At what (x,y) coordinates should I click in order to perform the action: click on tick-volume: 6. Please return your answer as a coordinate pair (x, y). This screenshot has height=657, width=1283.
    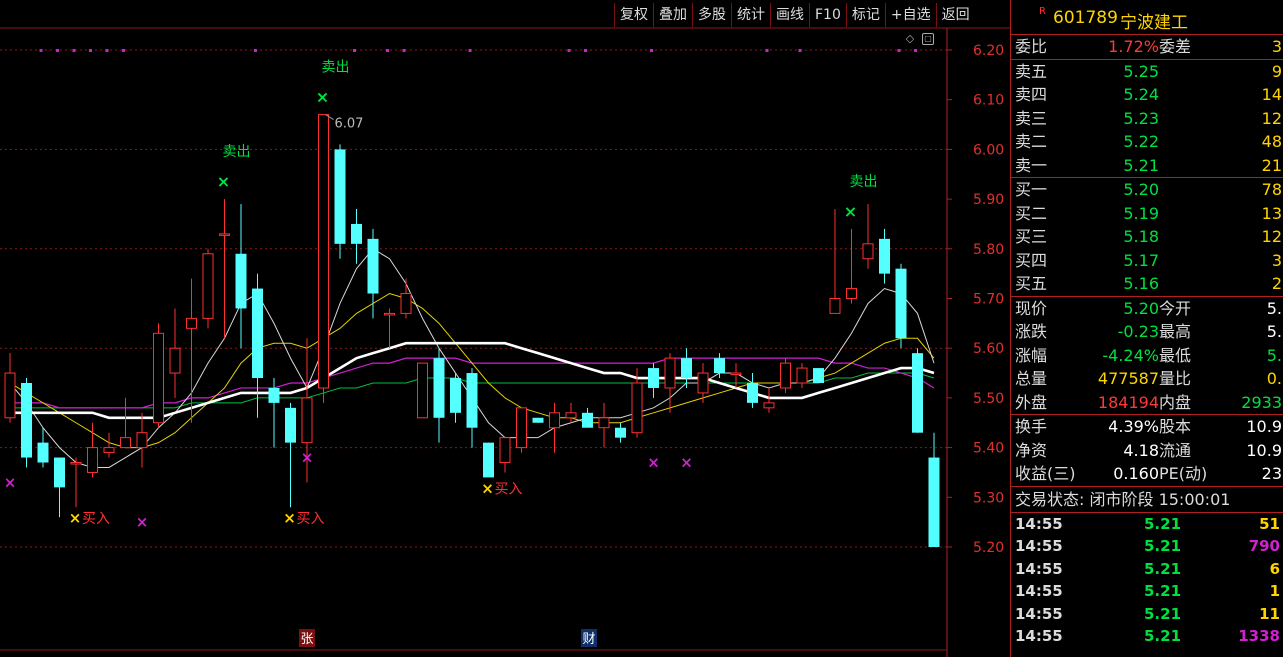
    Looking at the image, I should click on (1274, 568).